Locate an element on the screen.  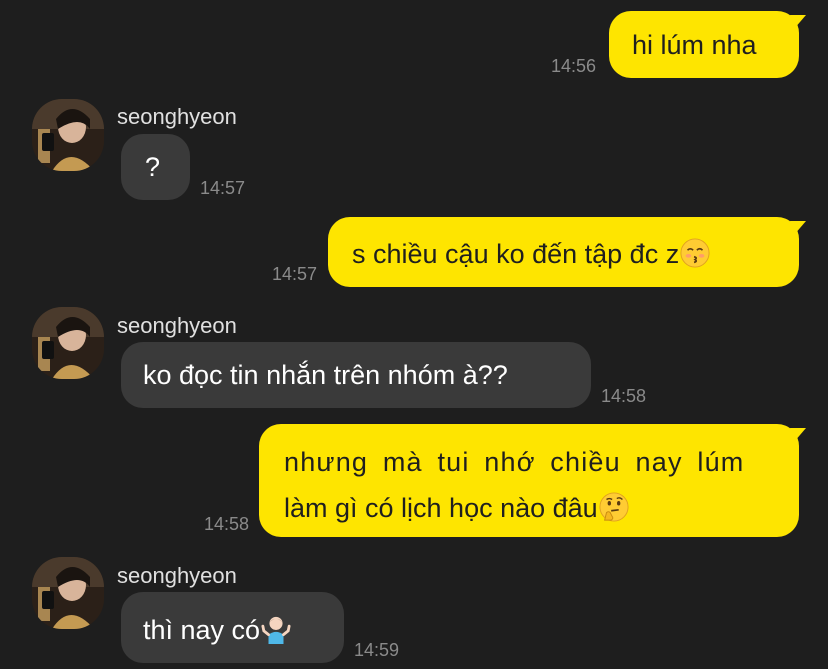
outgoing-message-bubble: hi lúm nha is located at coordinates (704, 44).